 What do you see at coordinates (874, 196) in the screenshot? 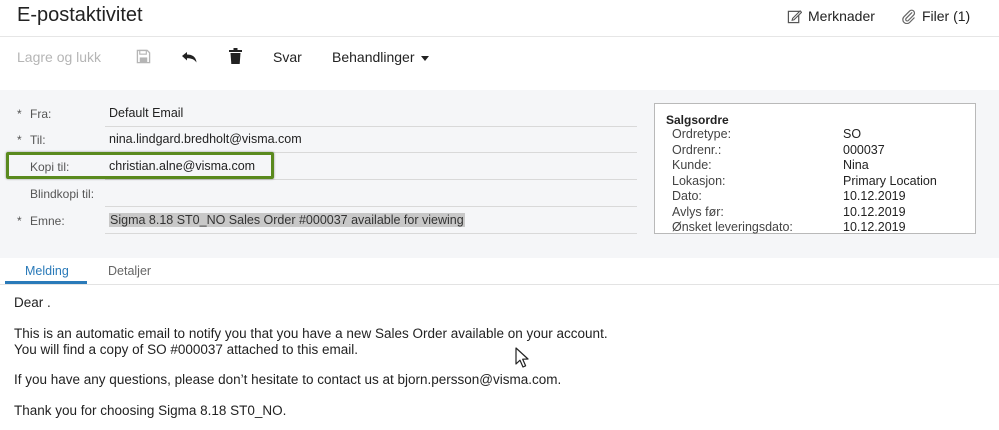
I see `so-value-date: 10.12.2019` at bounding box center [874, 196].